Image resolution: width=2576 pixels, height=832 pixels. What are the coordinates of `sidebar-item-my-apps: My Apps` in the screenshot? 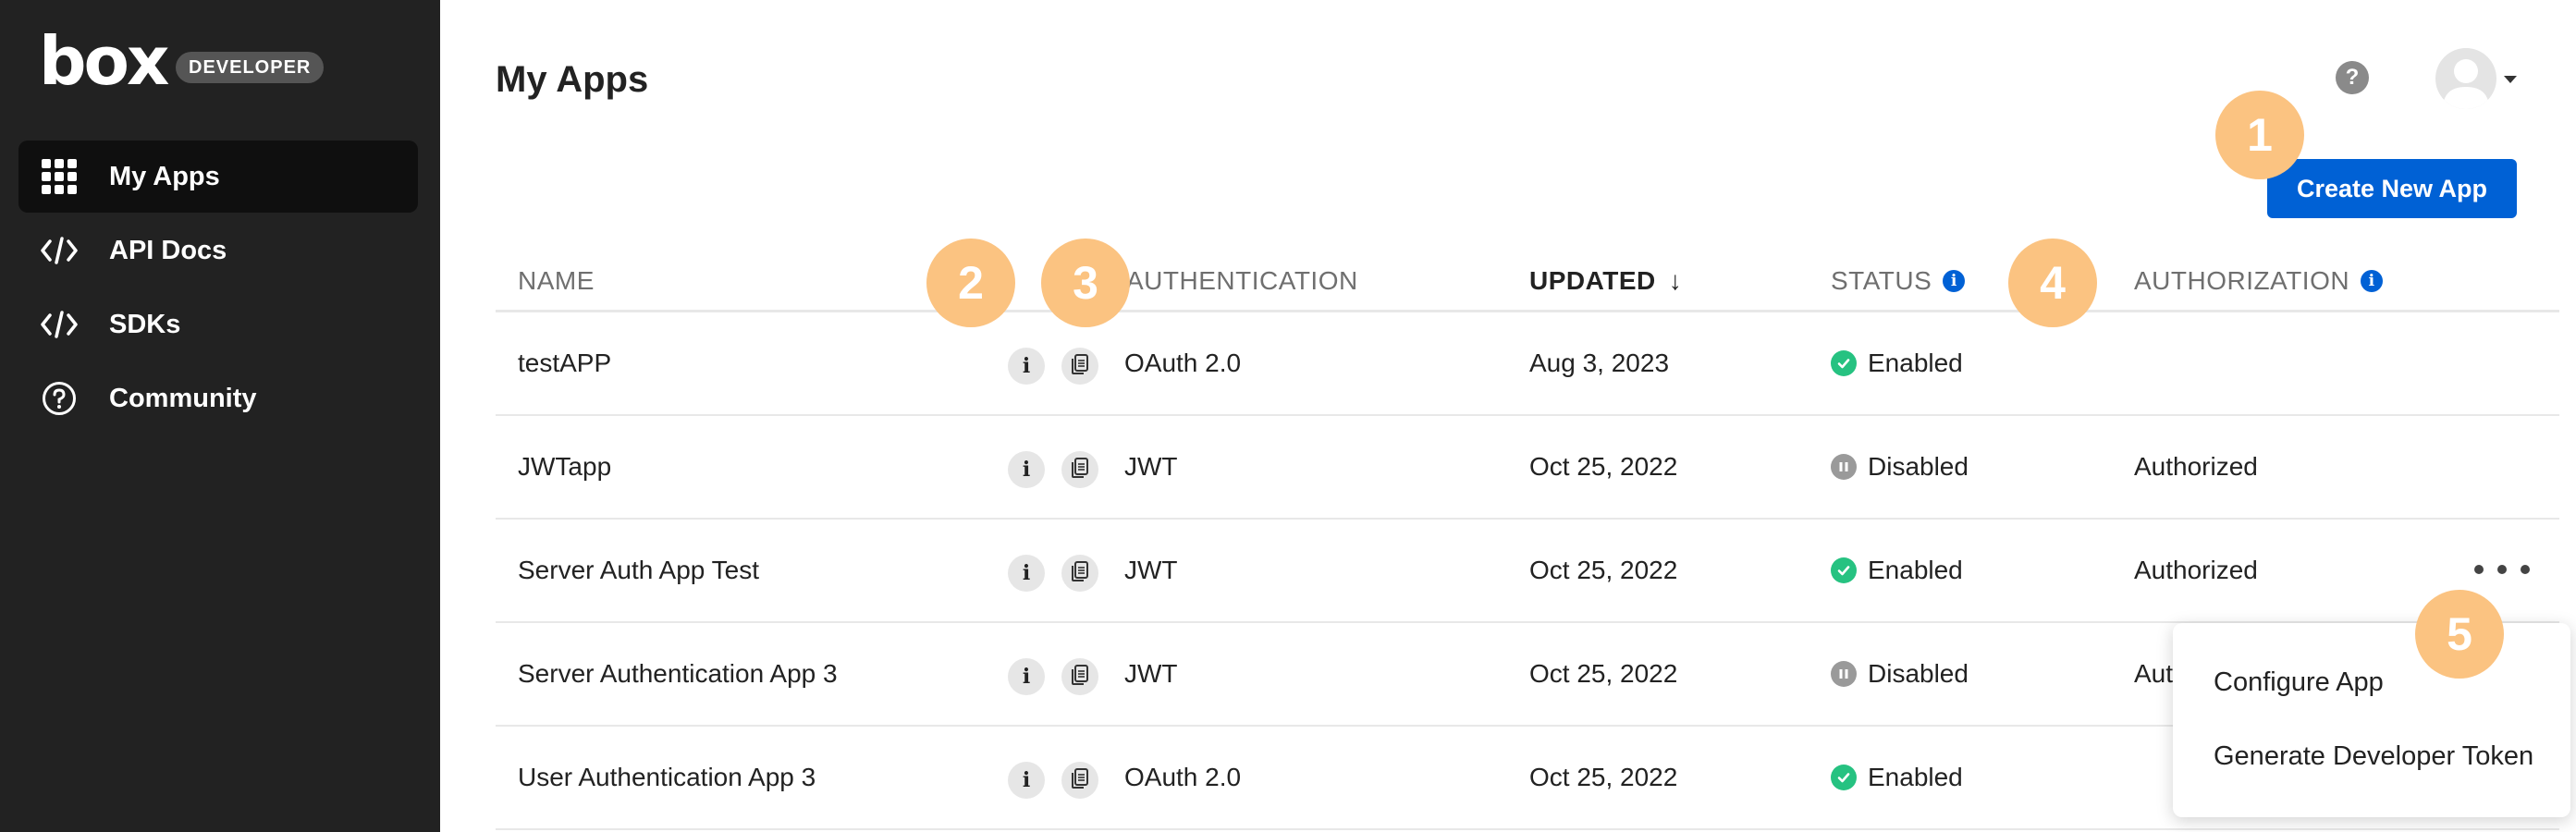 It's located at (218, 177).